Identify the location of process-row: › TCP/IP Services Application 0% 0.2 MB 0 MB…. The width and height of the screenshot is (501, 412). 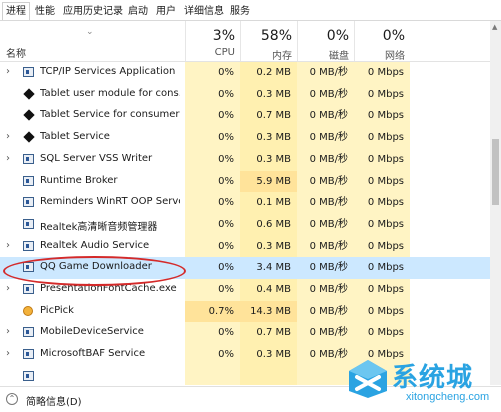
(245, 73).